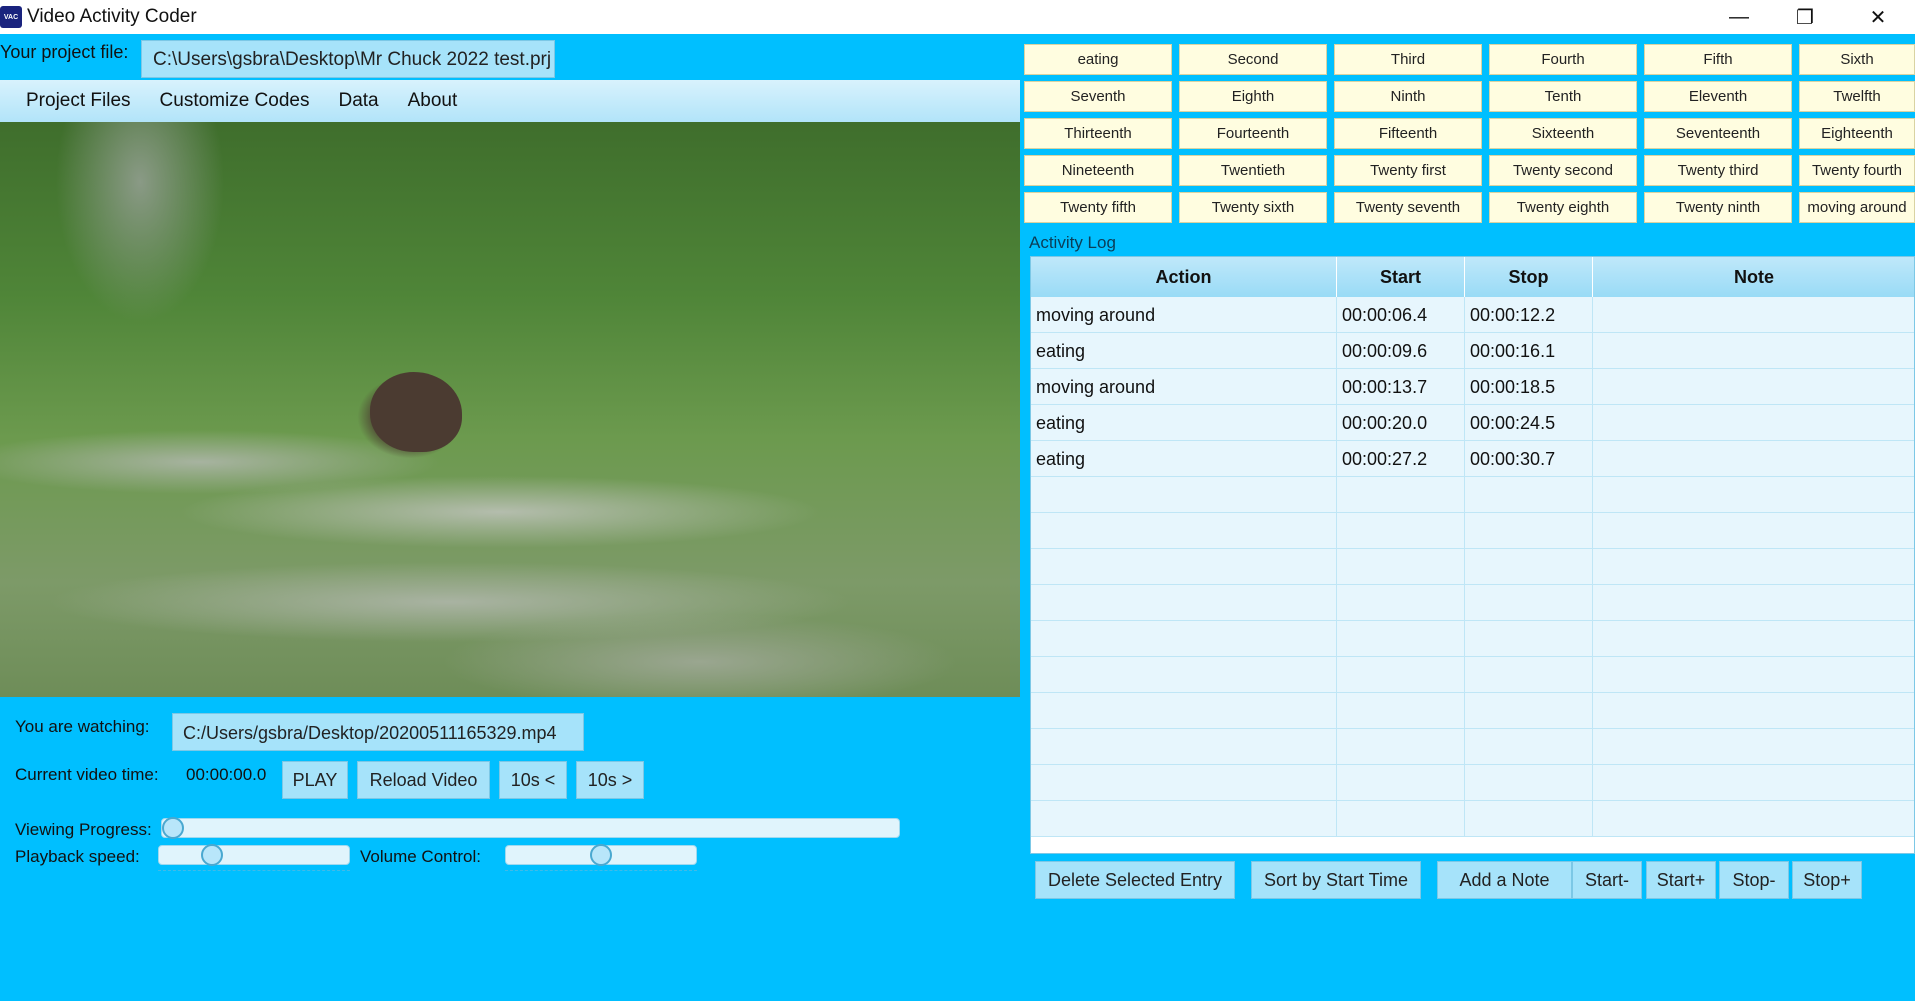  Describe the element at coordinates (533, 780) in the screenshot. I see `back-10s-button: 10s <` at that location.